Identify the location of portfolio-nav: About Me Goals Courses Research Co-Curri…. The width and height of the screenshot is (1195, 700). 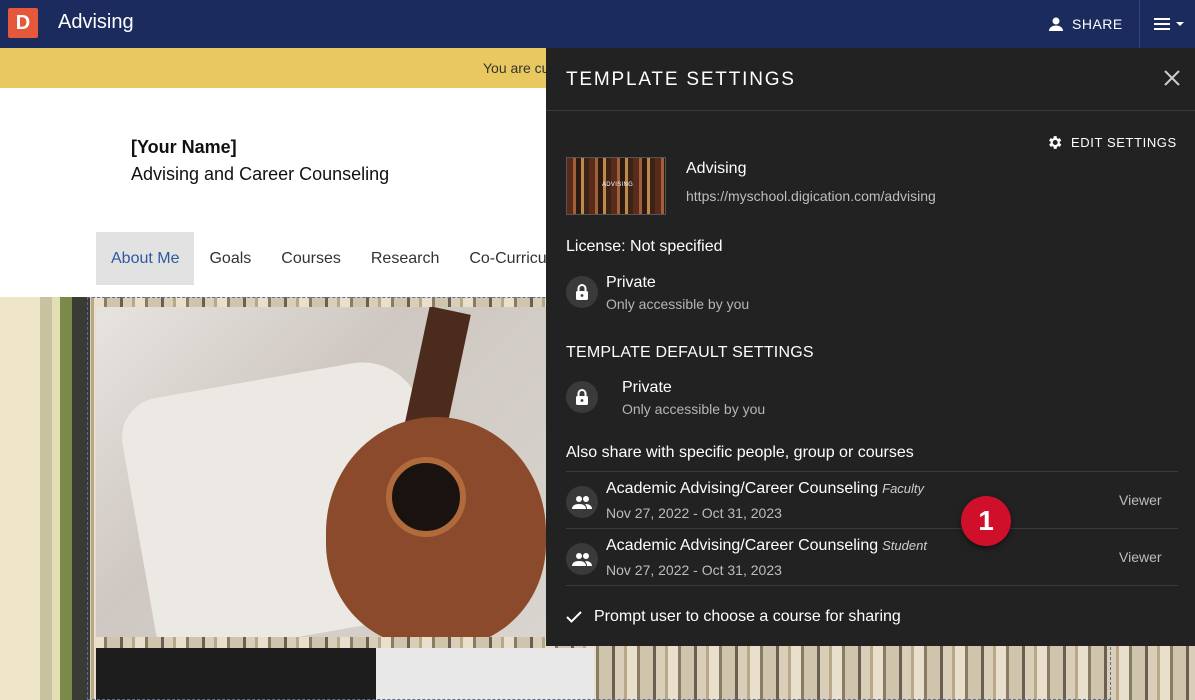
(329, 258).